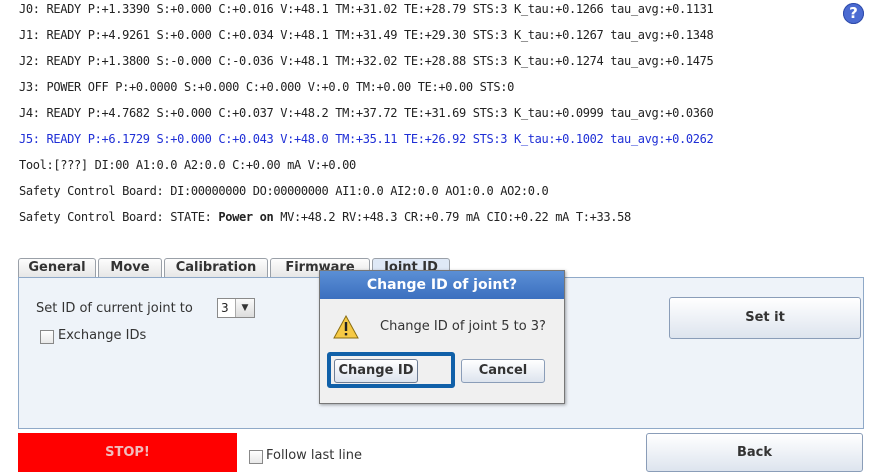 This screenshot has height=472, width=870. Describe the element at coordinates (754, 452) in the screenshot. I see `back-button: Back` at that location.